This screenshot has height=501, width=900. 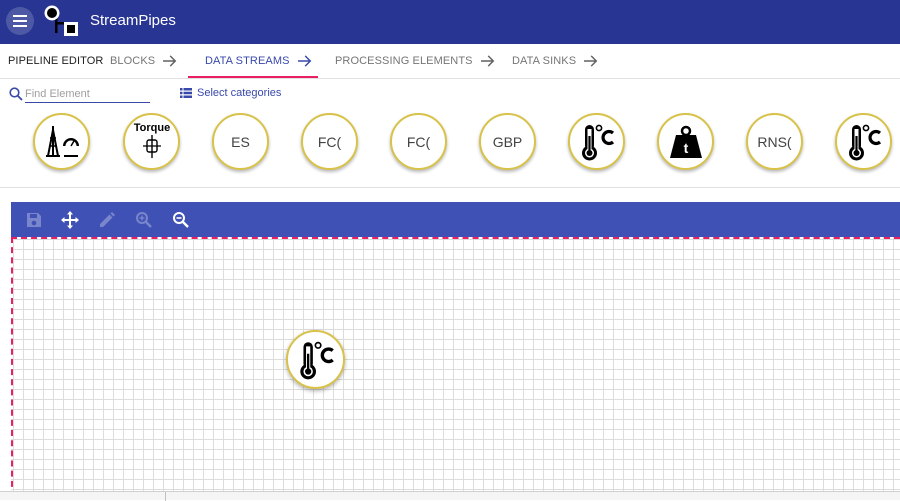 I want to click on zoom-in-icon, so click(x=144, y=220).